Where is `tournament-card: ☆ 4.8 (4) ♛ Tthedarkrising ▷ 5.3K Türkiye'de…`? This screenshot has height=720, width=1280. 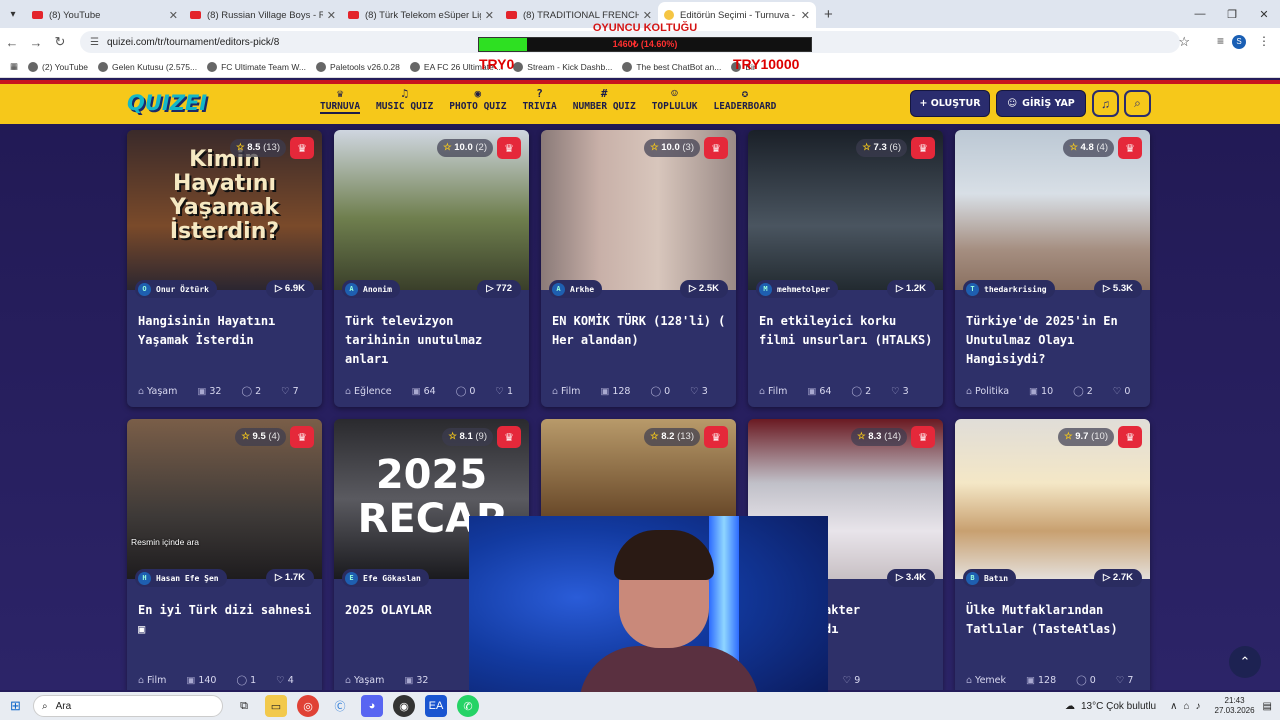
tournament-card: ☆ 4.8 (4) ♛ Tthedarkrising ▷ 5.3K Türkiye'de… is located at coordinates (1052, 268).